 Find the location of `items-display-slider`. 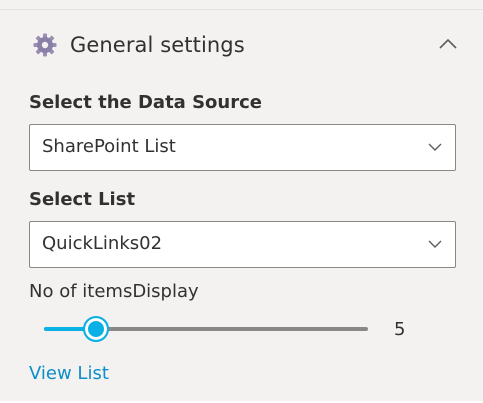

items-display-slider is located at coordinates (206, 329).